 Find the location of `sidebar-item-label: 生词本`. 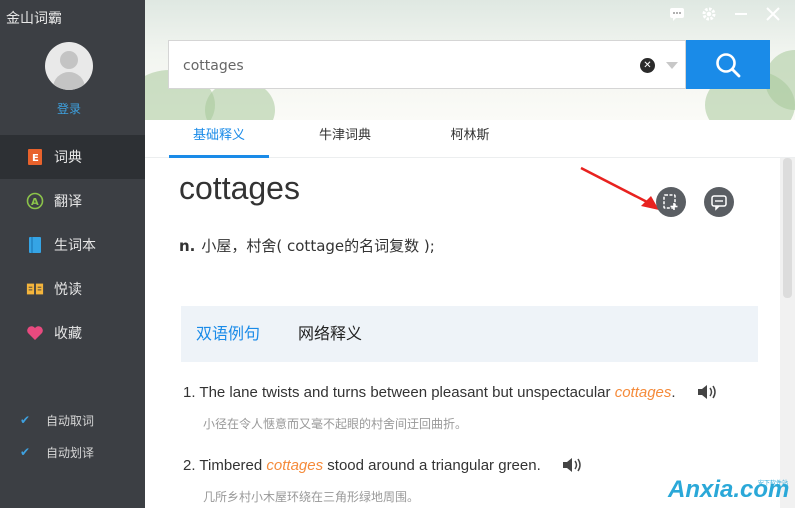

sidebar-item-label: 生词本 is located at coordinates (75, 246).